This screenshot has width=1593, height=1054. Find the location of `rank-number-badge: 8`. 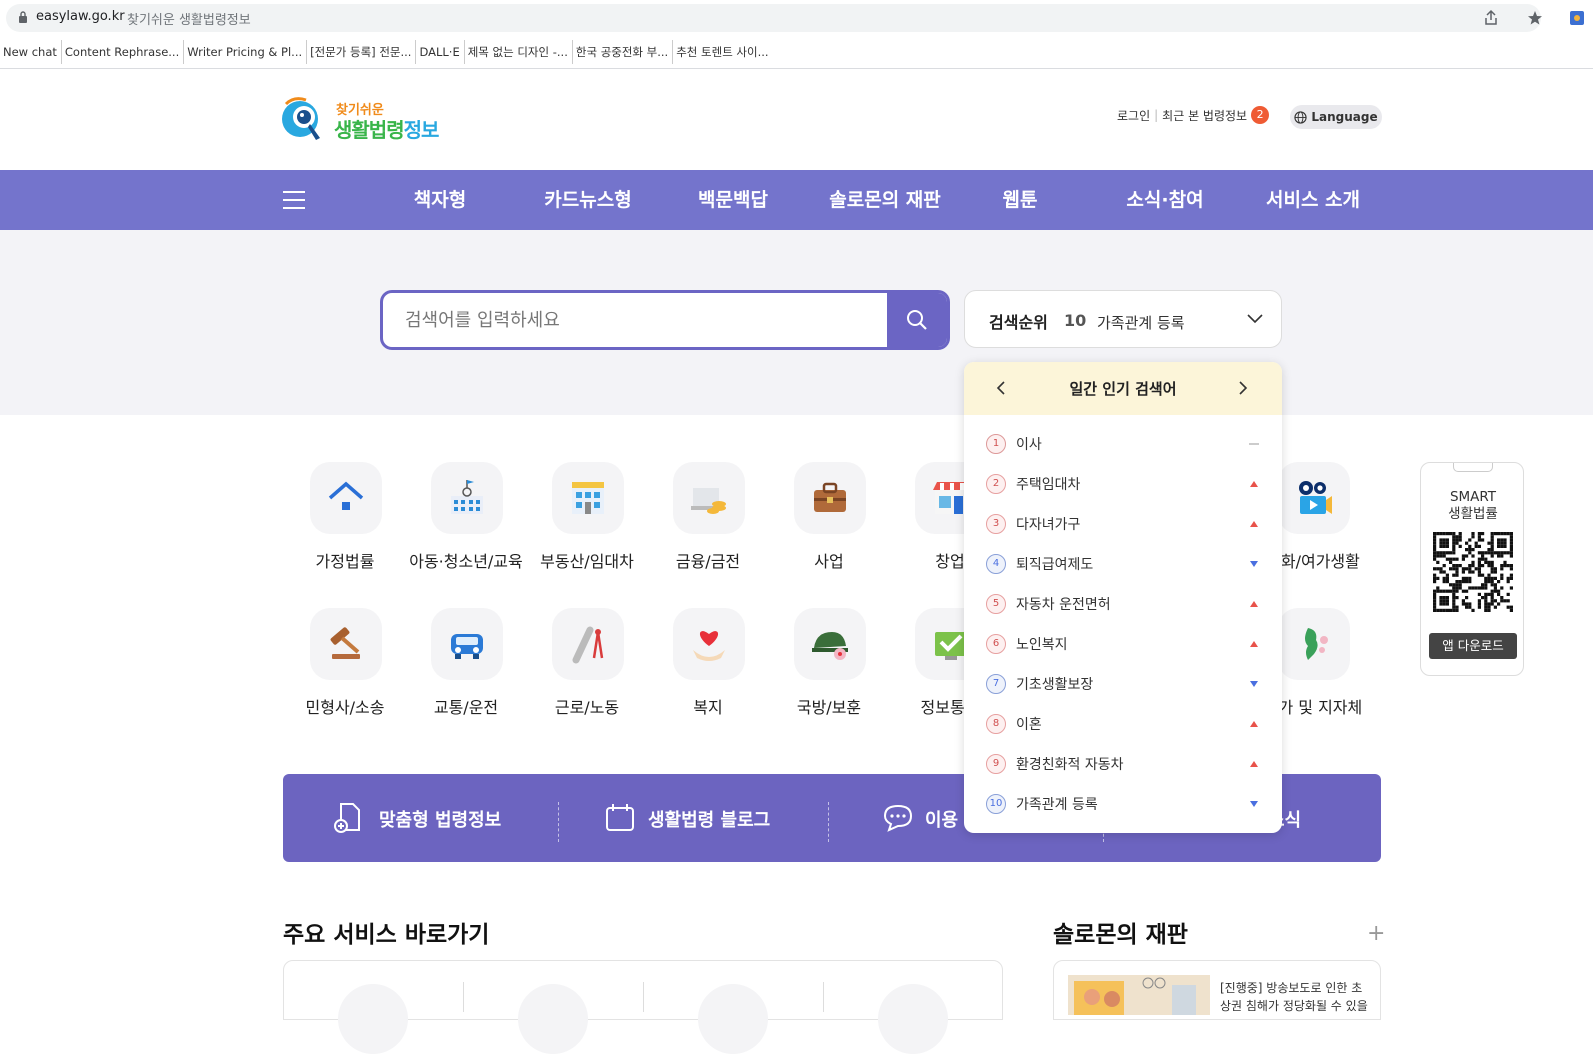

rank-number-badge: 8 is located at coordinates (996, 724).